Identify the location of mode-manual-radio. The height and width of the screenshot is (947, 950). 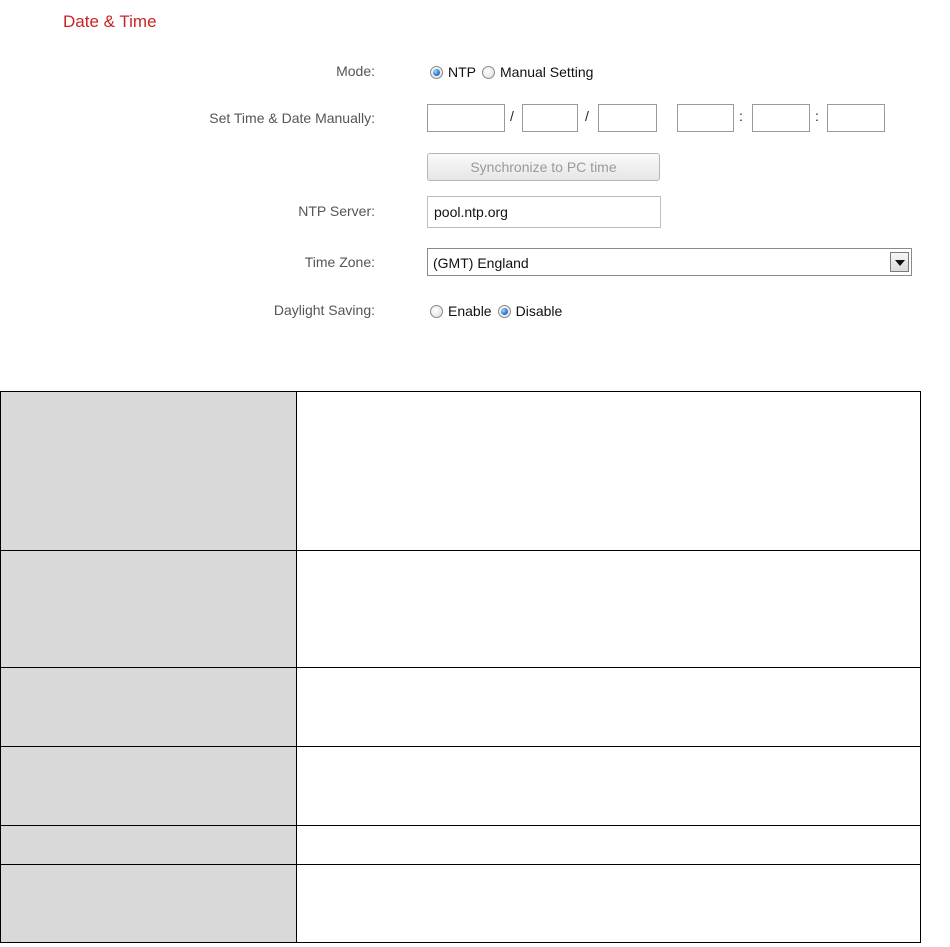
(488, 72).